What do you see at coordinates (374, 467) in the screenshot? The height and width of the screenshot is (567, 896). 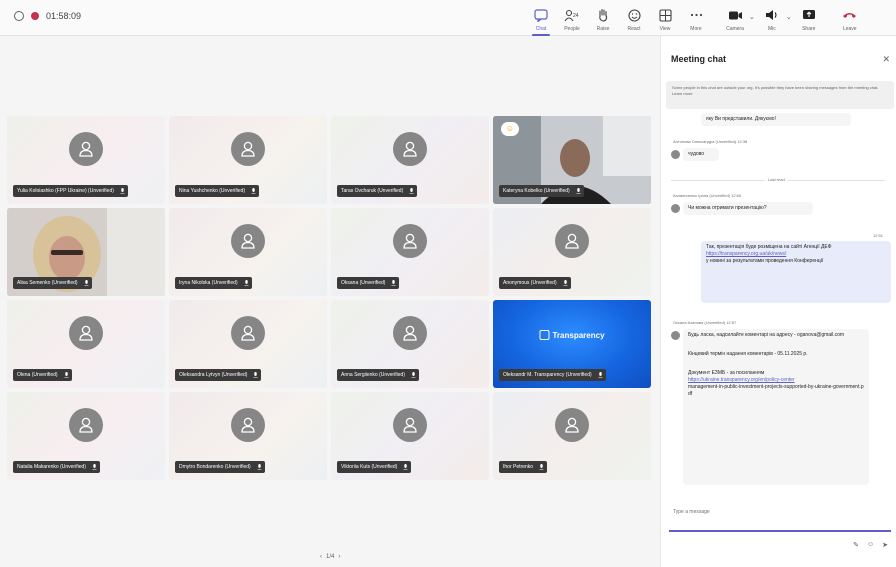 I see `participant-name: Viktoriia Kuts (Unverified)` at bounding box center [374, 467].